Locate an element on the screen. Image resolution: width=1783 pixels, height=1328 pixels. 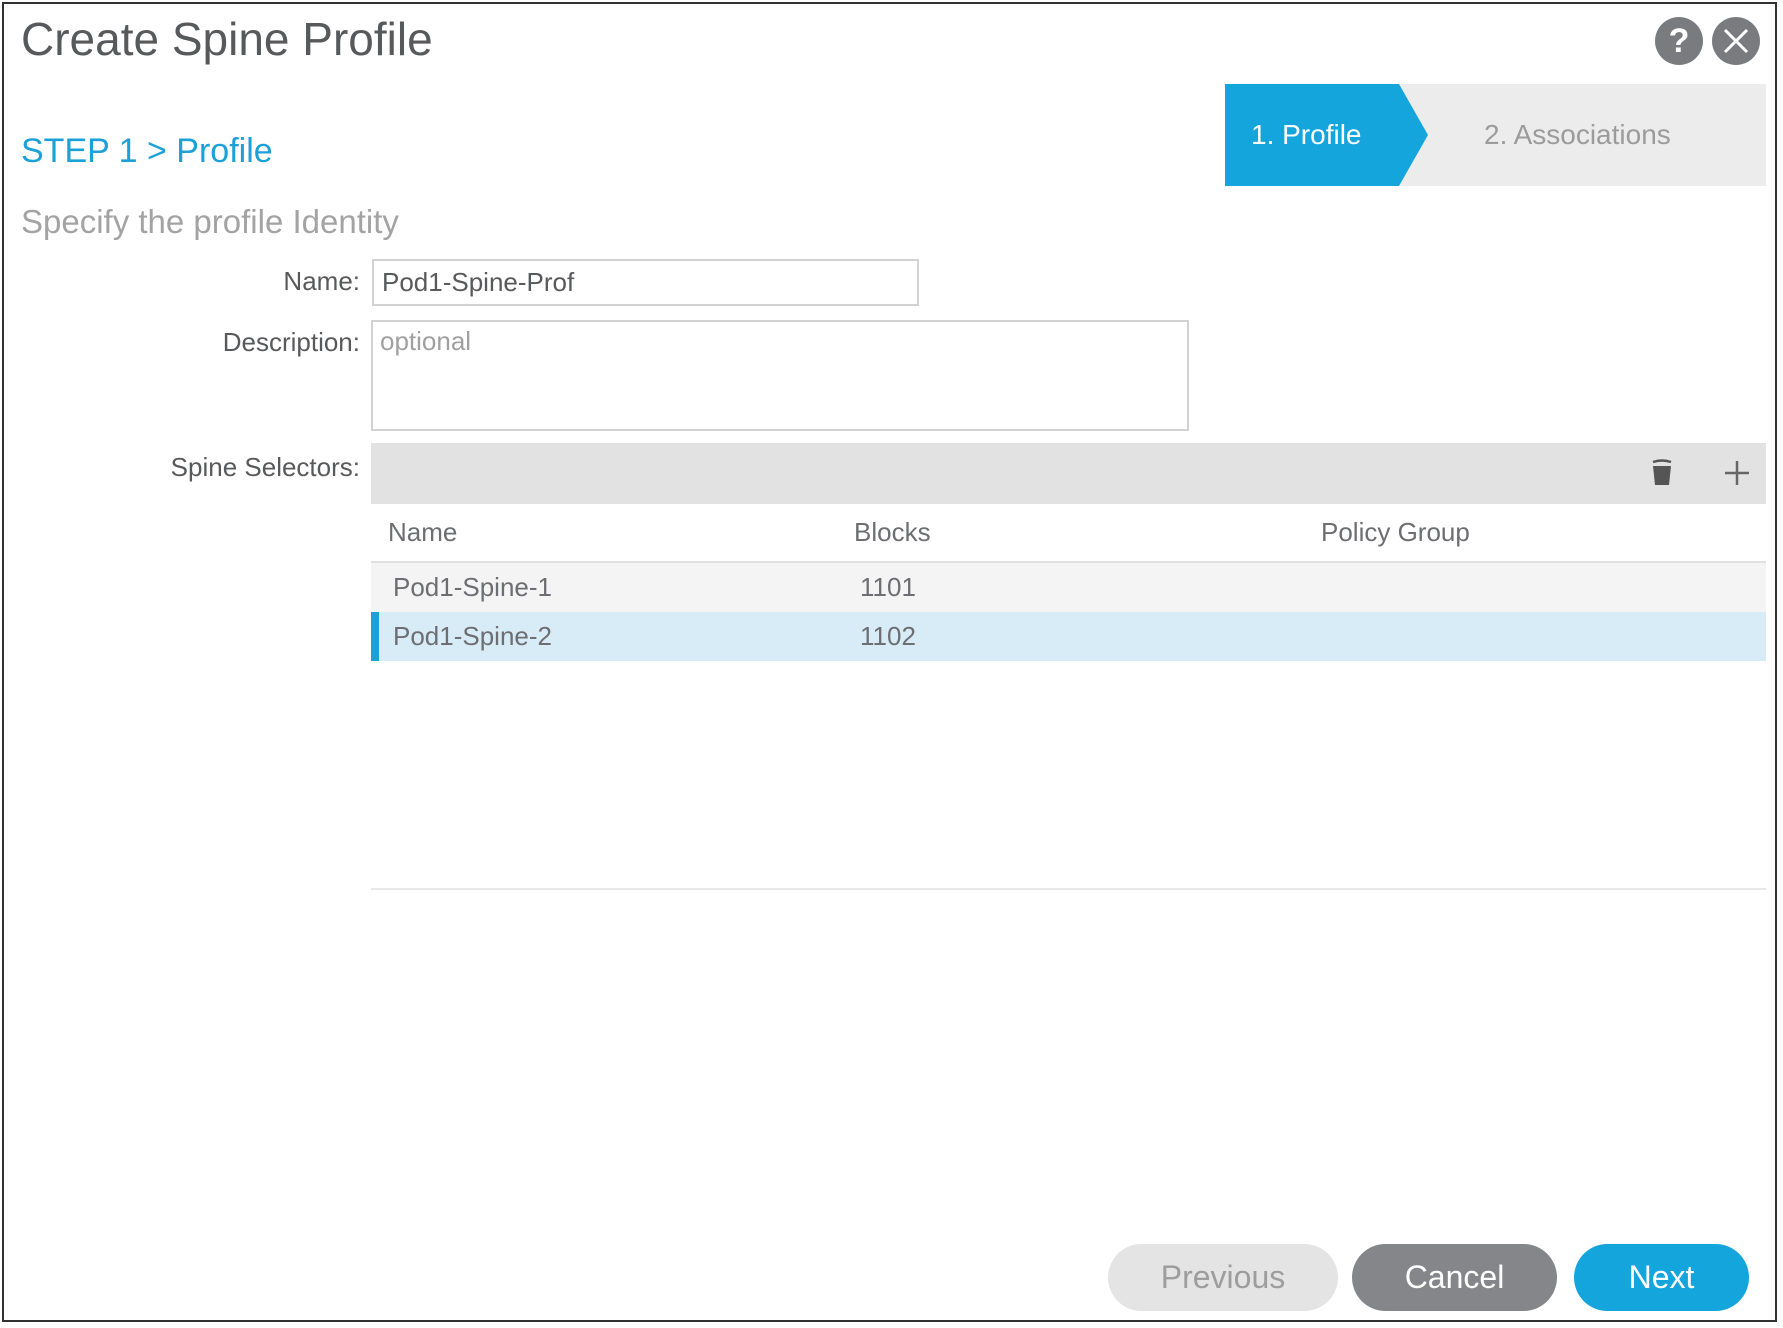
name-input is located at coordinates (645, 282).